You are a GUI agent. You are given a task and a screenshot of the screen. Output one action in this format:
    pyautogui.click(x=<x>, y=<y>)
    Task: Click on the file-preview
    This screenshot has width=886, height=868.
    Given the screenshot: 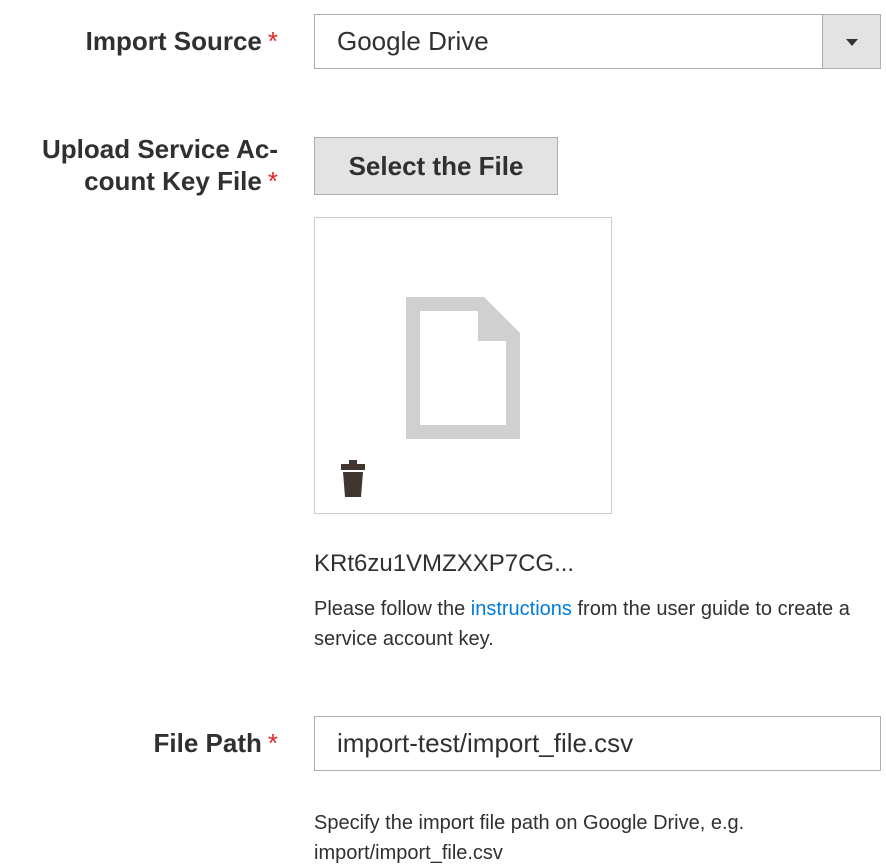 What is the action you would take?
    pyautogui.click(x=463, y=365)
    